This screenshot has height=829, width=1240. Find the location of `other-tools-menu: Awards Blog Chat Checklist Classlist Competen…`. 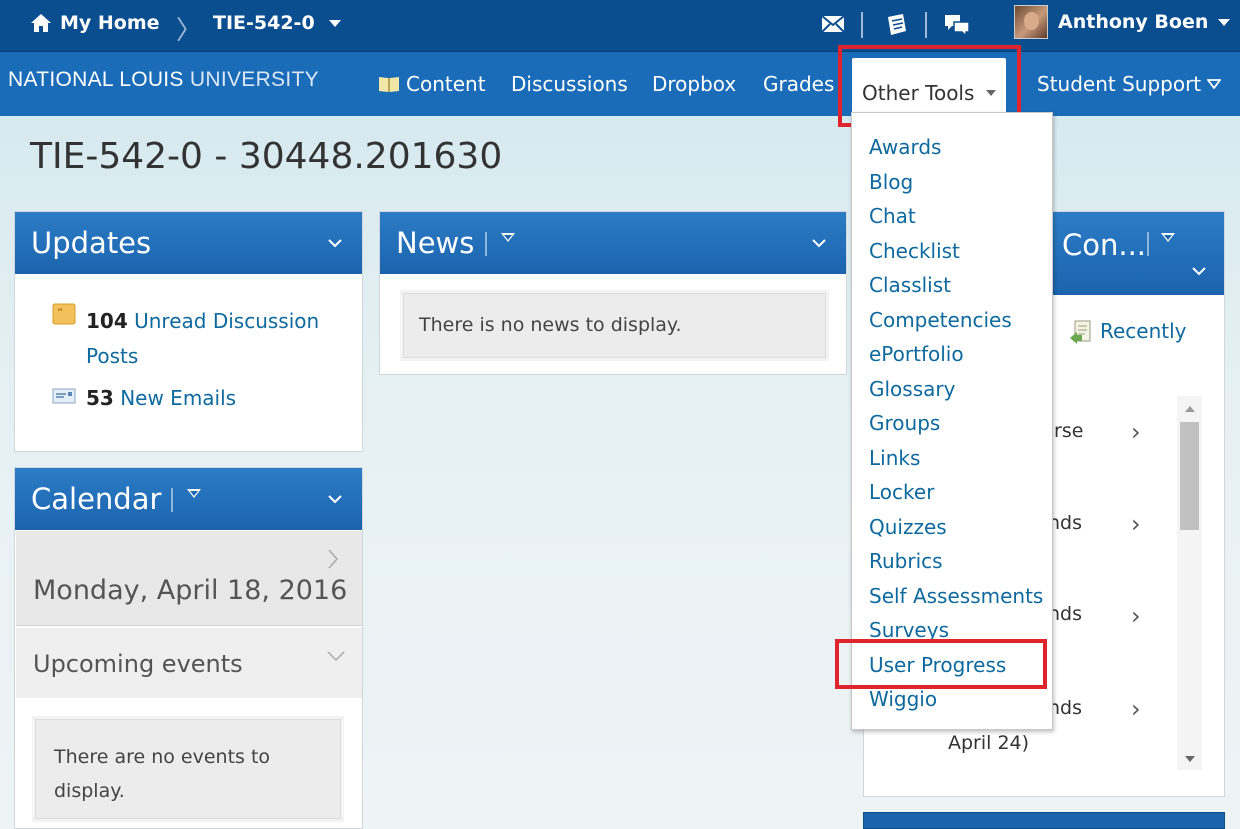

other-tools-menu: Awards Blog Chat Checklist Classlist Competen… is located at coordinates (956, 426).